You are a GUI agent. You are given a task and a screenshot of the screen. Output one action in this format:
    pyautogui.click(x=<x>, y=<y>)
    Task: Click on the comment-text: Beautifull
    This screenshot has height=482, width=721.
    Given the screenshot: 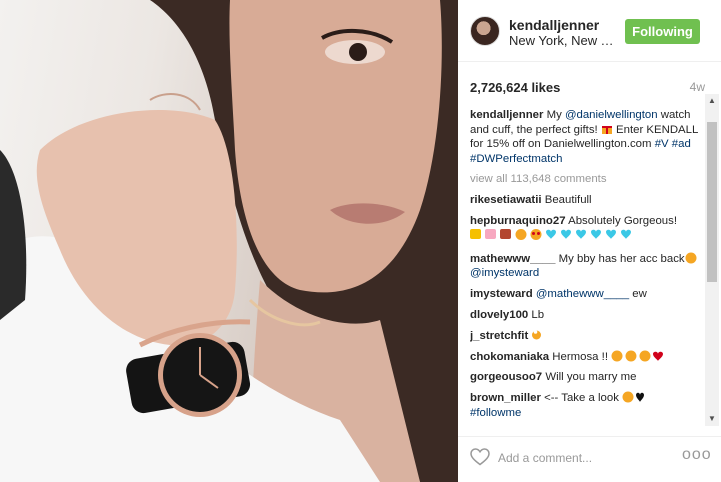 What is the action you would take?
    pyautogui.click(x=566, y=199)
    